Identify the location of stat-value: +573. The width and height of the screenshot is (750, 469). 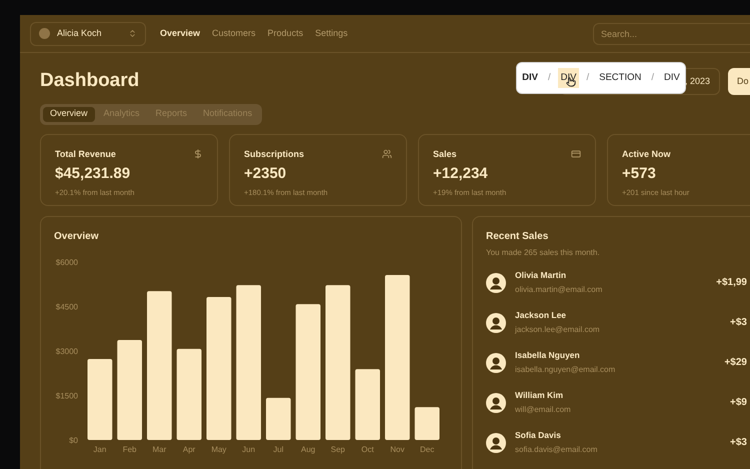
(639, 174).